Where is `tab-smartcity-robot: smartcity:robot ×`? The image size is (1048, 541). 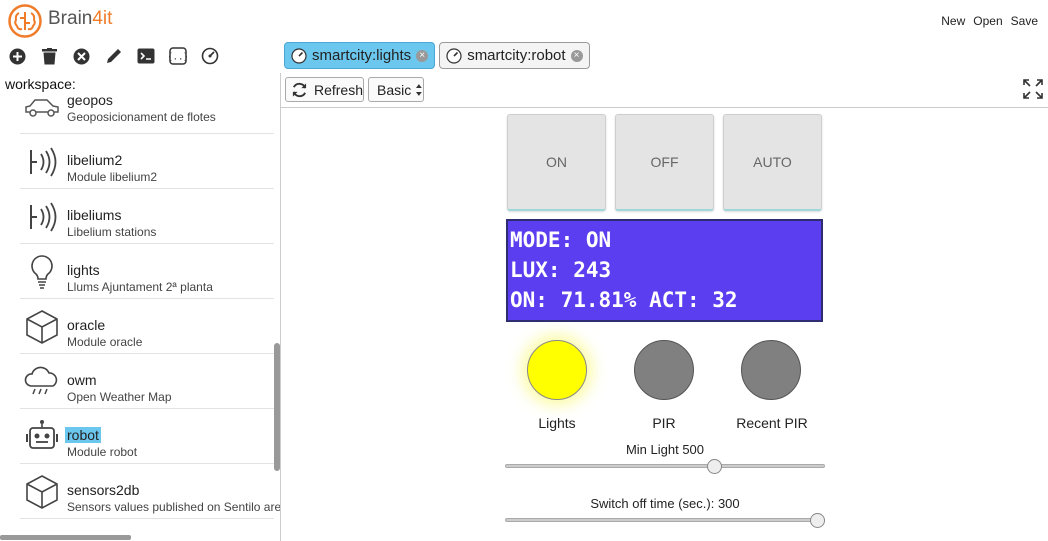 tab-smartcity-robot: smartcity:robot × is located at coordinates (514, 55).